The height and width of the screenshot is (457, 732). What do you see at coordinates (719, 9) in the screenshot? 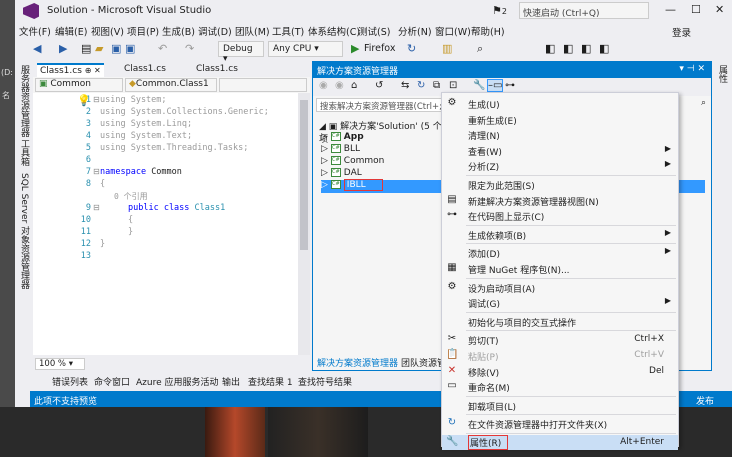
I see `close-button: ✕` at bounding box center [719, 9].